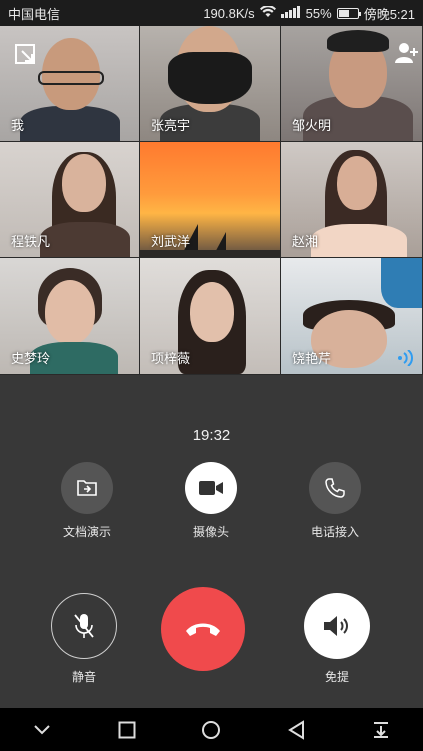 The height and width of the screenshot is (751, 423). I want to click on wifi-icon, so click(267, 12).